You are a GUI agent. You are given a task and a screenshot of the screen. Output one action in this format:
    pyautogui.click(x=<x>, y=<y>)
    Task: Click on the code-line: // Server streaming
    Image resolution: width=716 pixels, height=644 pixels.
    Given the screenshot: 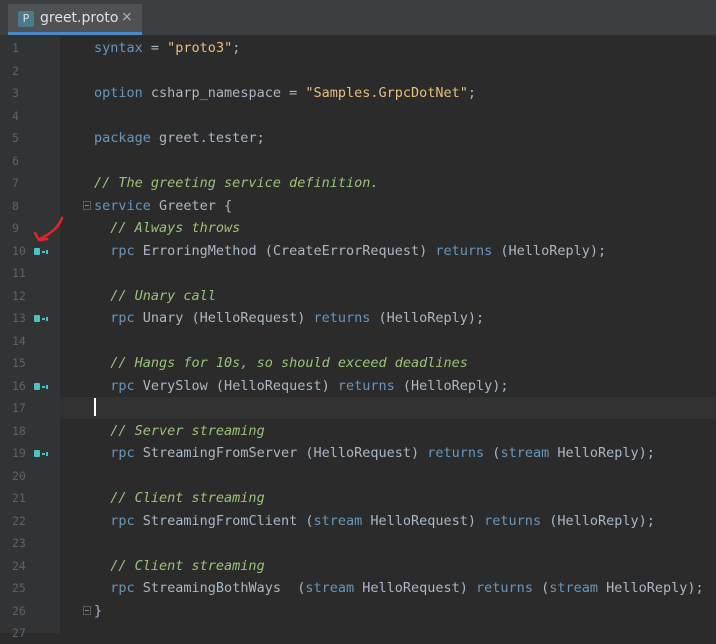 What is the action you would take?
    pyautogui.click(x=179, y=431)
    